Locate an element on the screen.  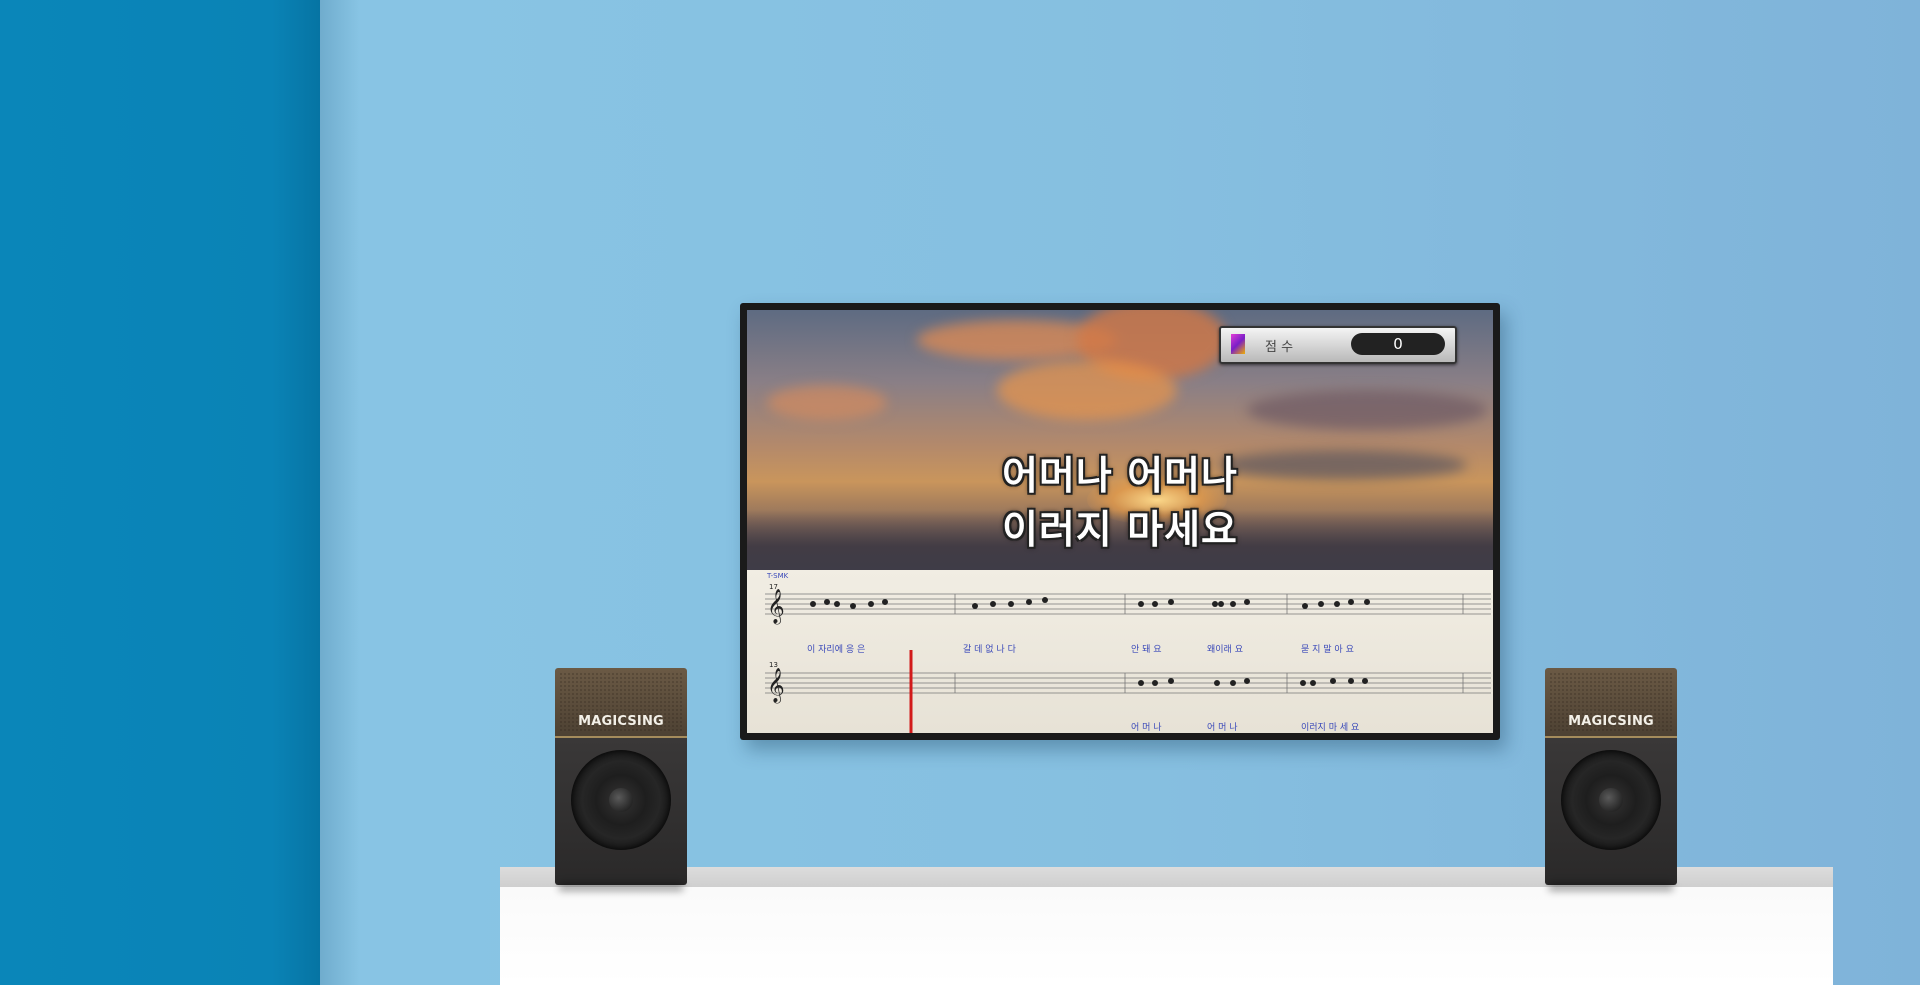
score-color-icon is located at coordinates (1238, 344).